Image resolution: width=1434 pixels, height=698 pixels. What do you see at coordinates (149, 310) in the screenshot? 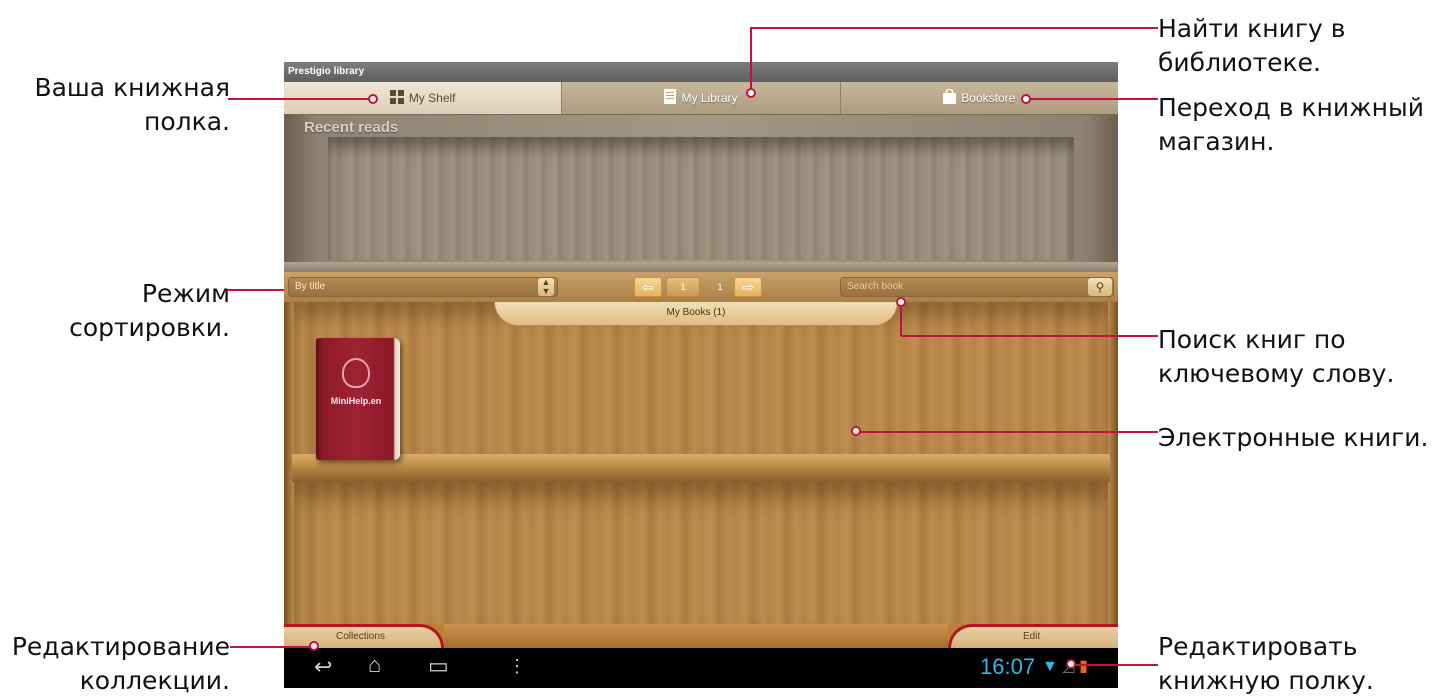
I see `callout-sort-mode: Режим сортировки.` at bounding box center [149, 310].